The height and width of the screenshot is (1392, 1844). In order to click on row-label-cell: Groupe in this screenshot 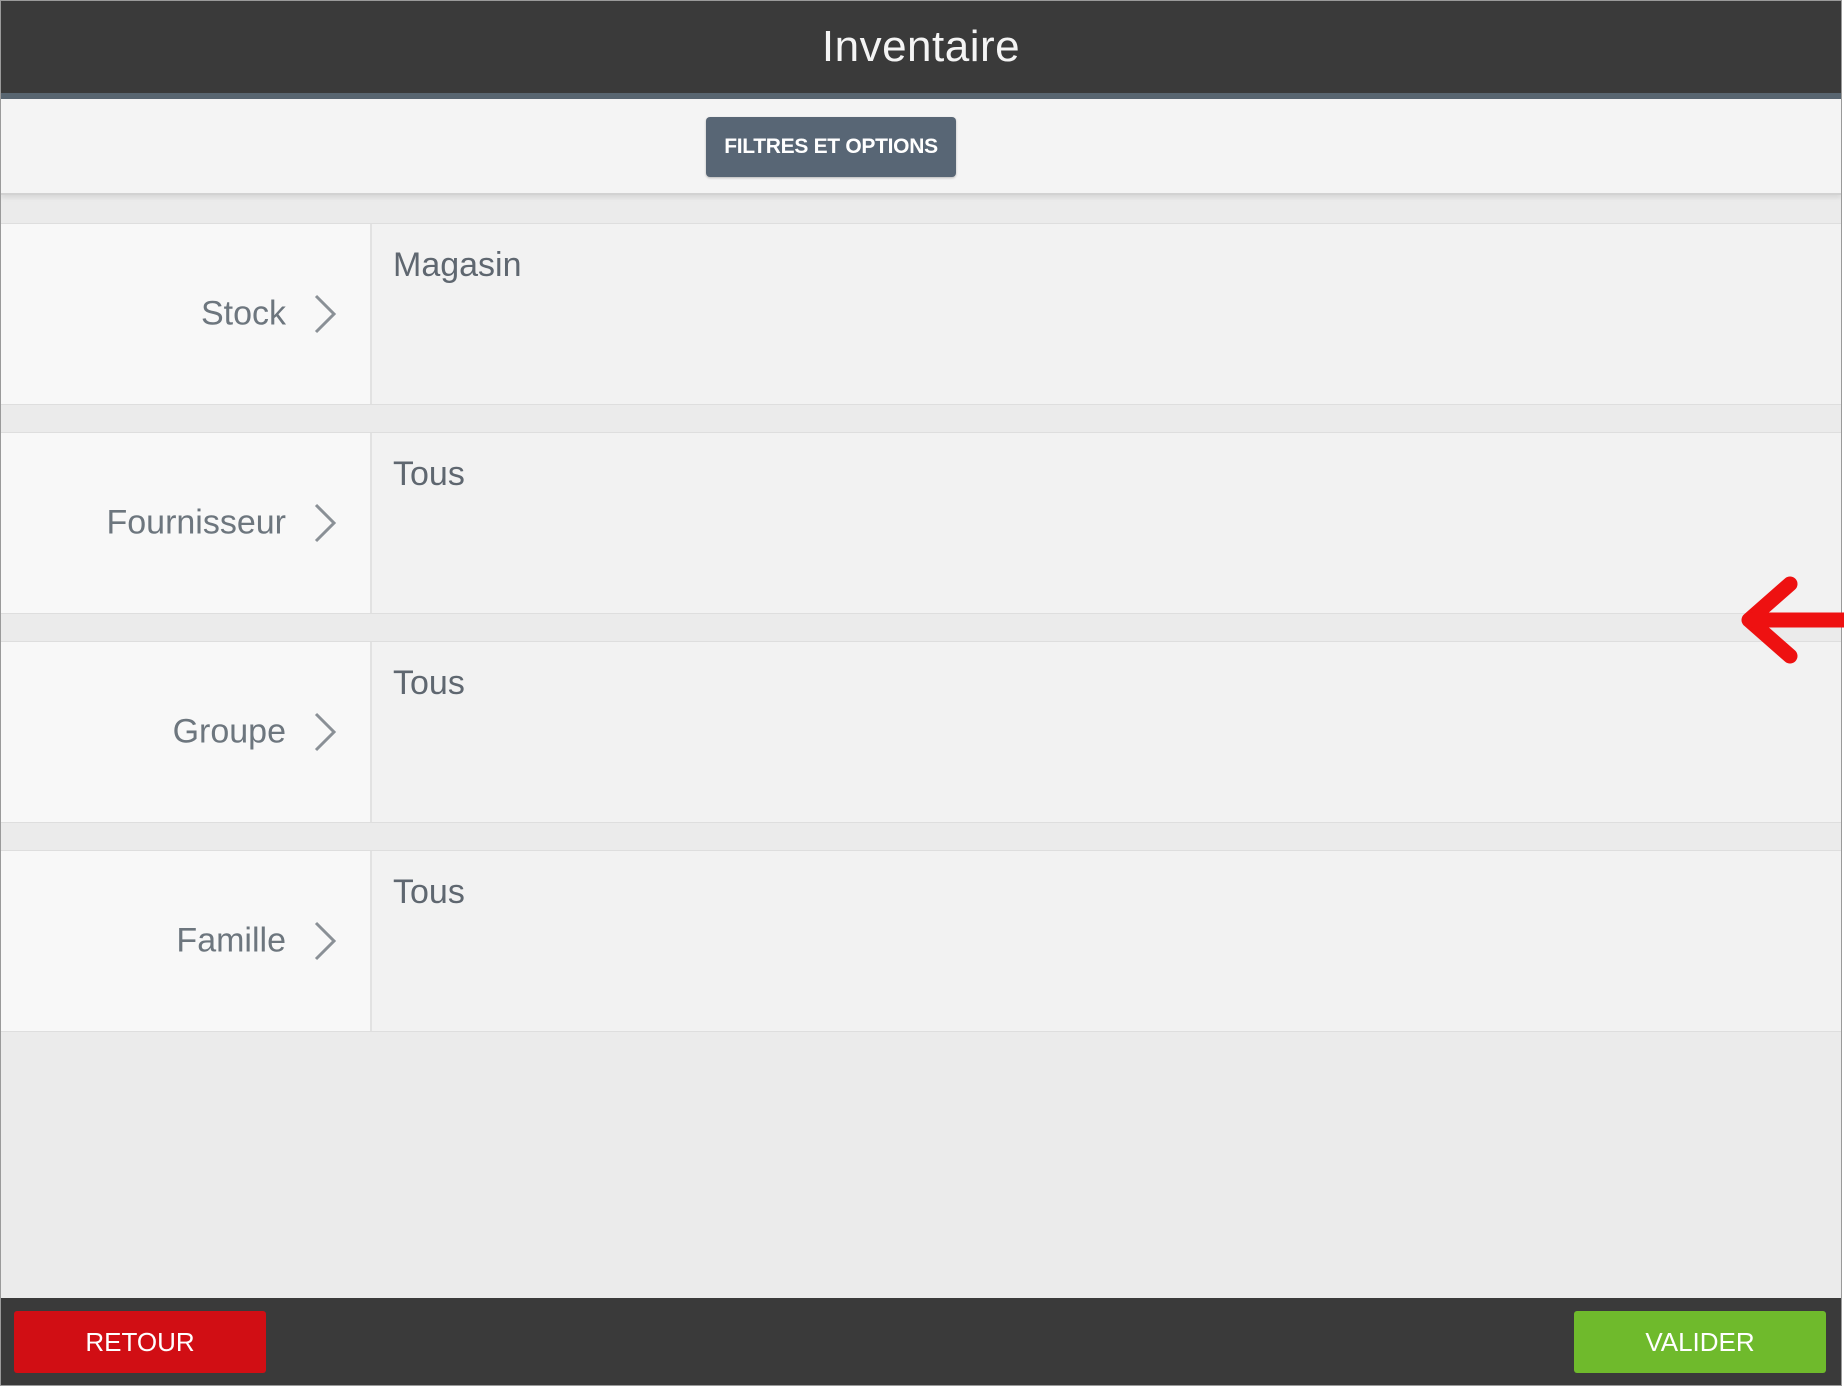, I will do `click(186, 732)`.